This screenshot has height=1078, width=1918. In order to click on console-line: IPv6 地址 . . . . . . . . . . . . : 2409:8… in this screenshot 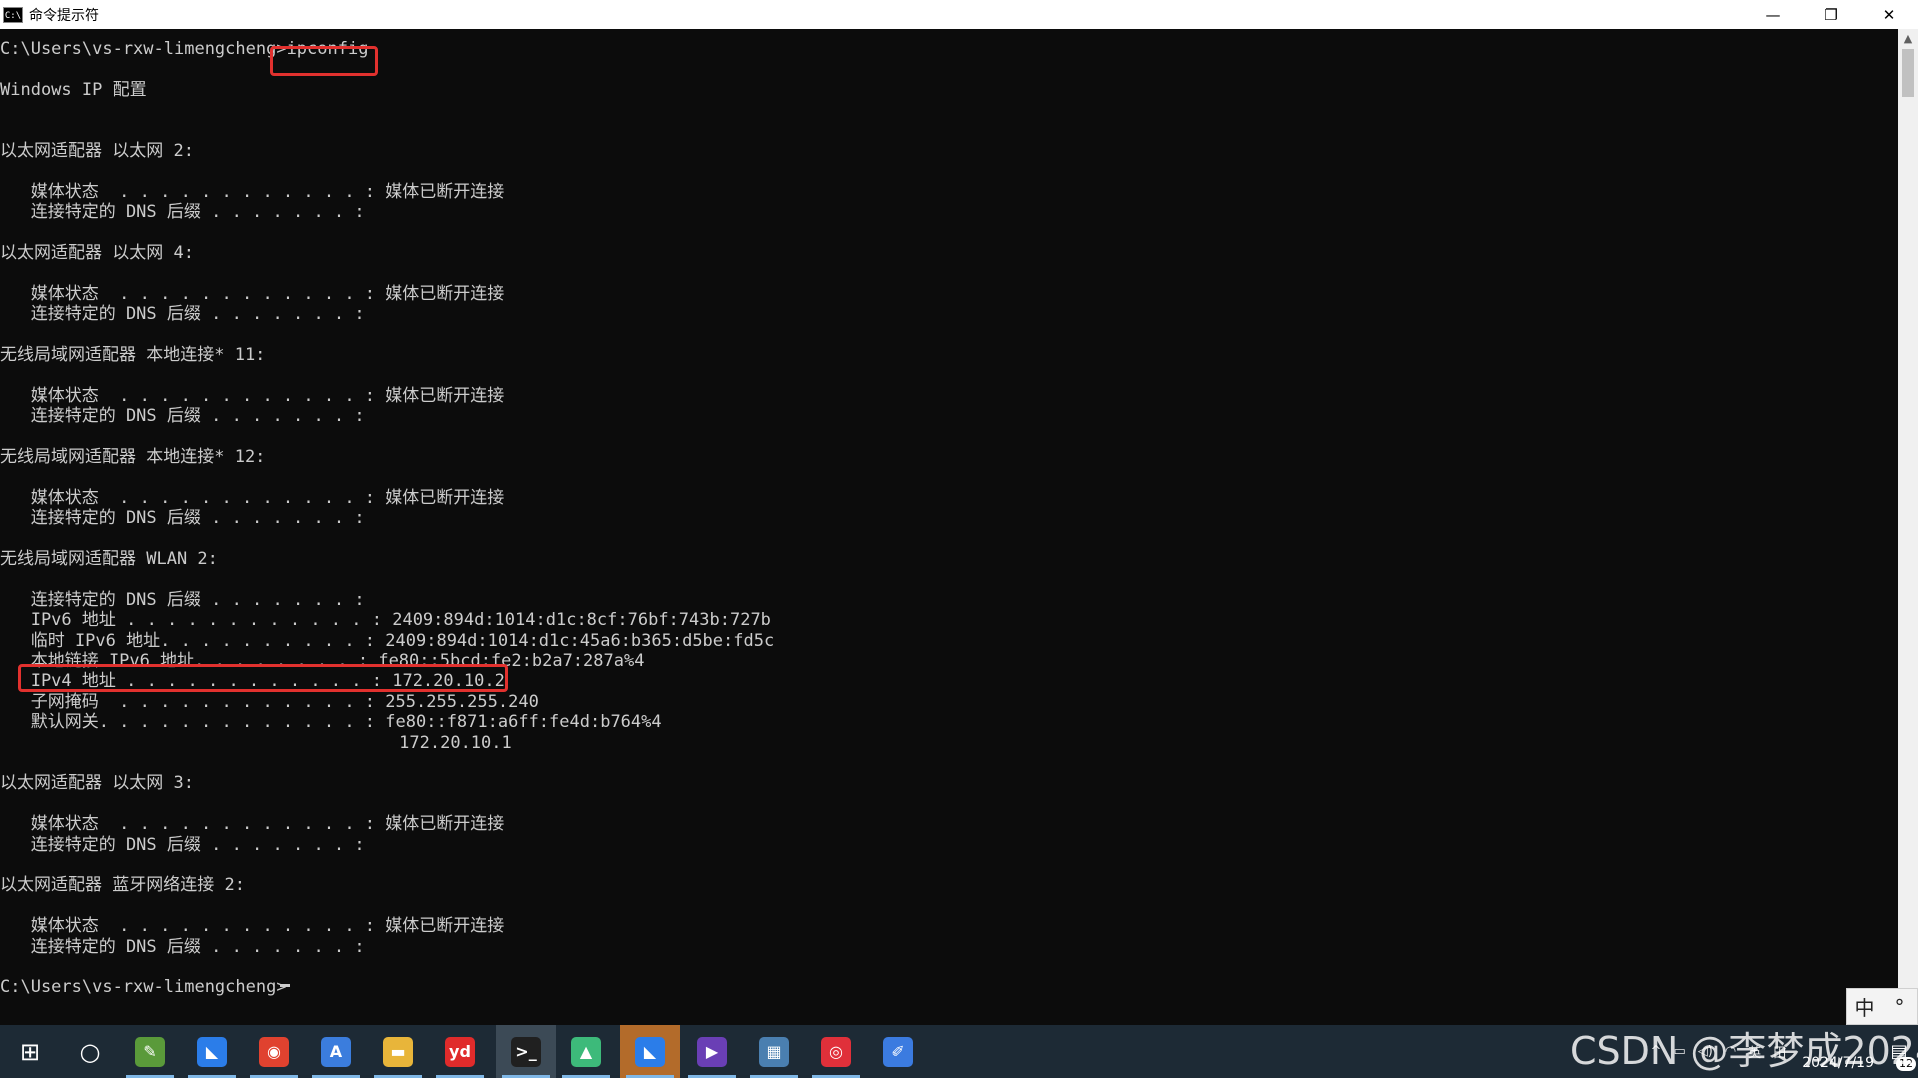, I will do `click(385, 620)`.